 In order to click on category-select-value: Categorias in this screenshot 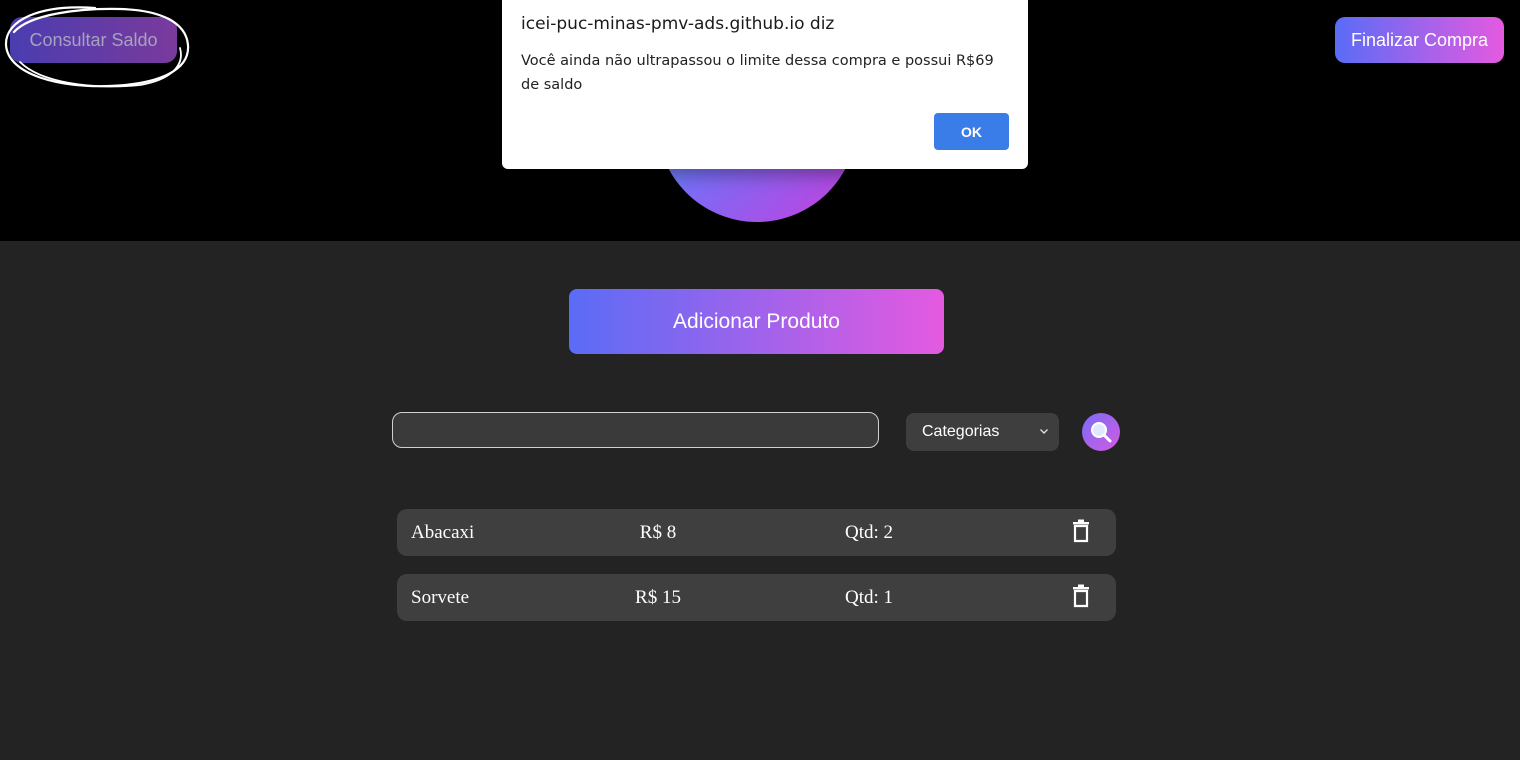, I will do `click(961, 431)`.